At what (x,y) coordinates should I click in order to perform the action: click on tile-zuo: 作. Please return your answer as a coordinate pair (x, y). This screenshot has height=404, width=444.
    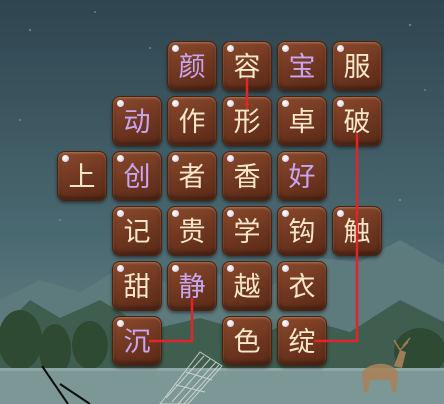
    Looking at the image, I should click on (192, 121).